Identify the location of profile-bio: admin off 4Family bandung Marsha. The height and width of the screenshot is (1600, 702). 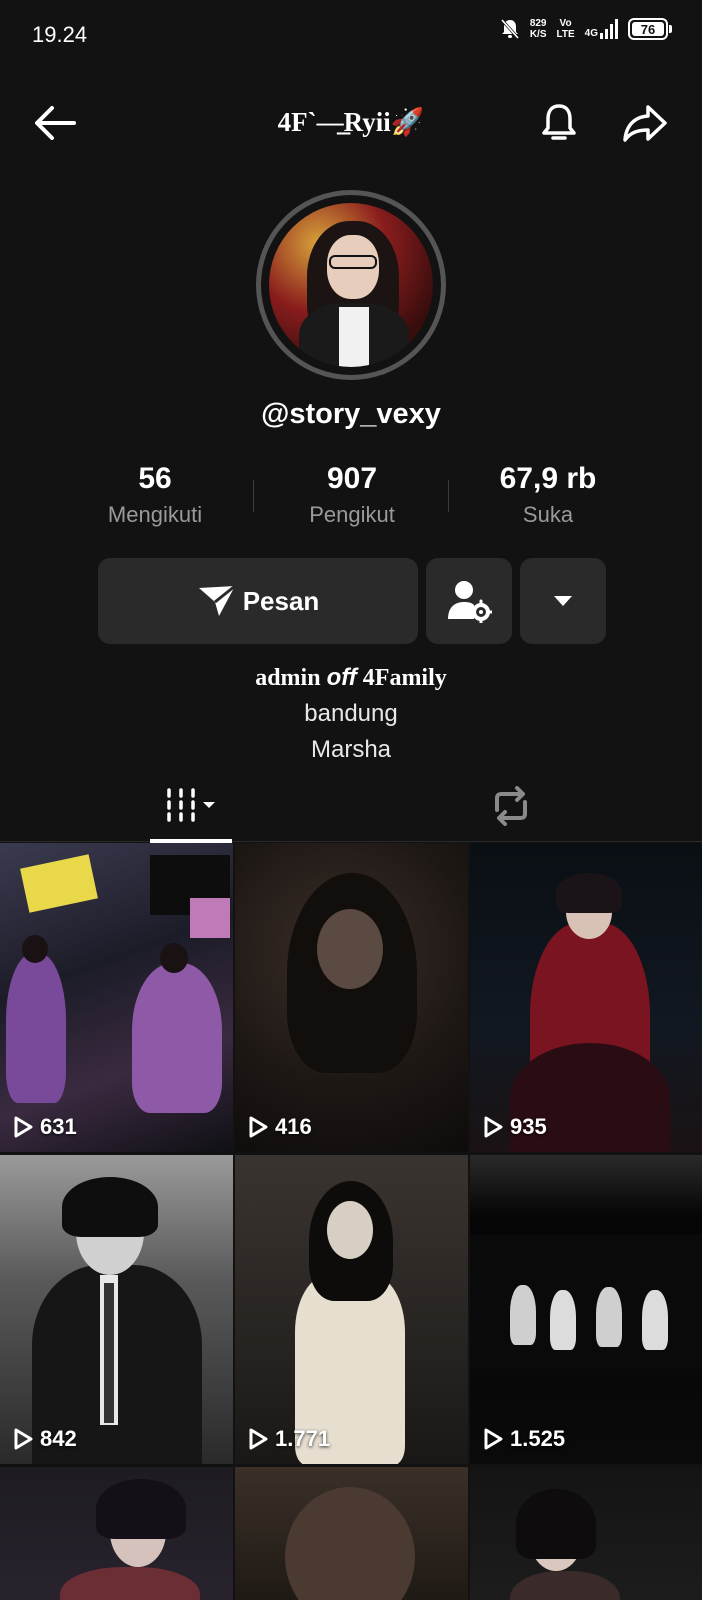
(351, 714).